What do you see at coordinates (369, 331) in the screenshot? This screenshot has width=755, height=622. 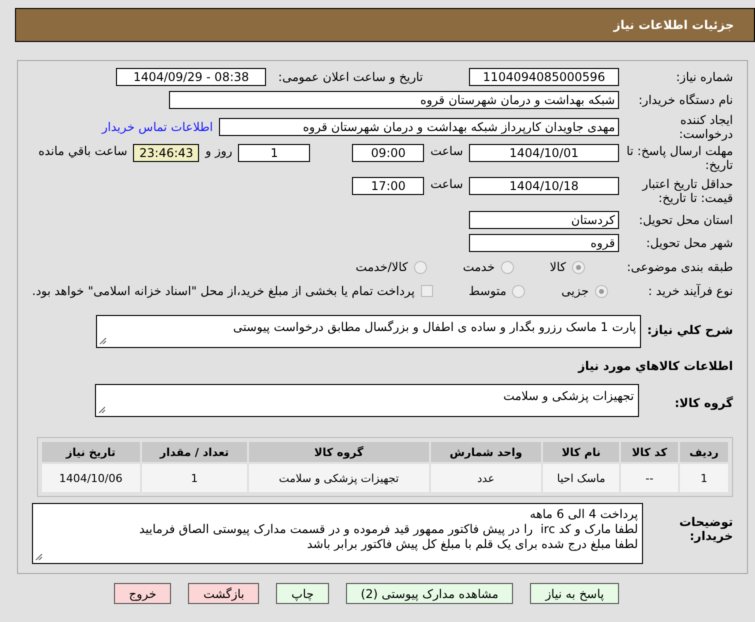 I see `description-field: پارت 1 ماسک رزرو بگدار و ساده ی اطفال و بزرگسال مطابق درخواست پیوستی` at bounding box center [369, 331].